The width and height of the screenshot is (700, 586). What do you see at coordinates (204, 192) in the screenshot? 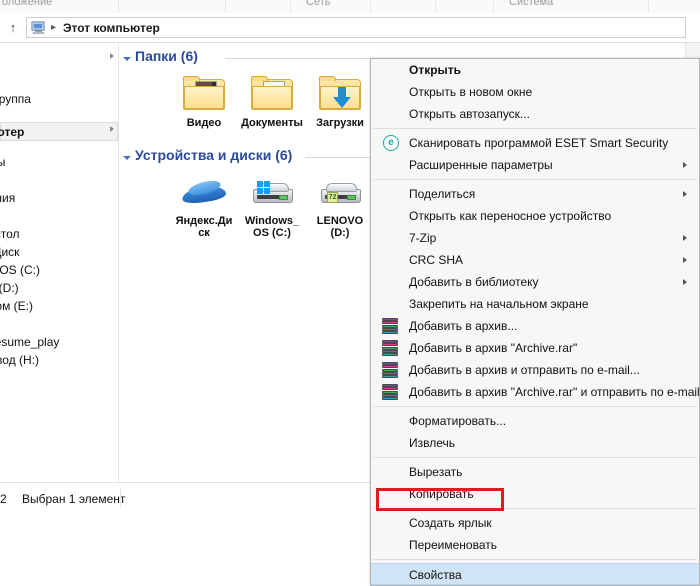
I see `yandex-disk-icon` at bounding box center [204, 192].